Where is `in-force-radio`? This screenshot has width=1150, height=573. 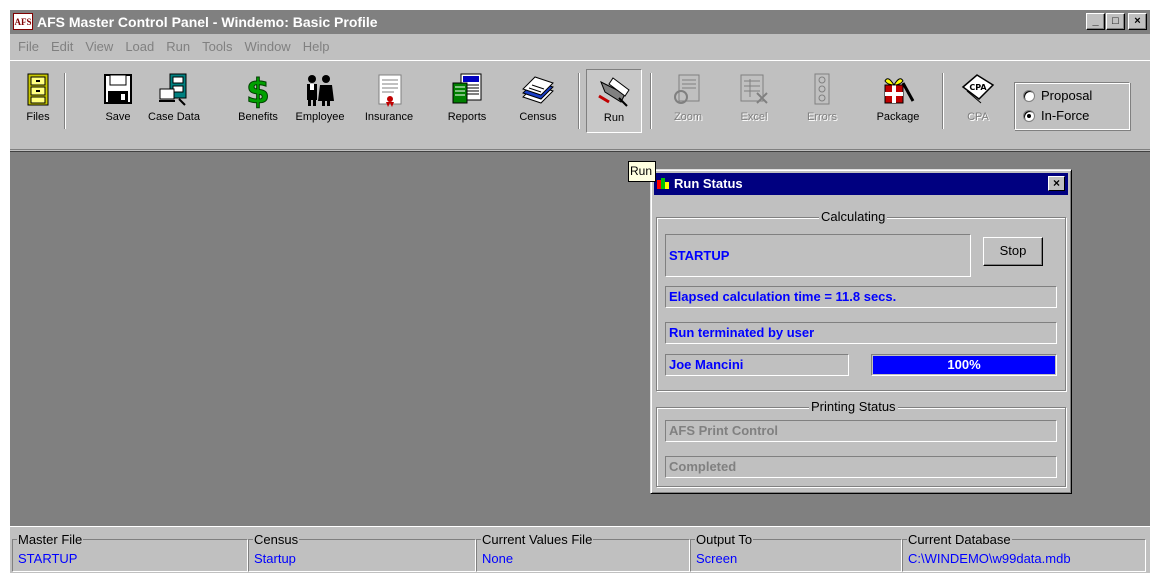 in-force-radio is located at coordinates (1029, 115).